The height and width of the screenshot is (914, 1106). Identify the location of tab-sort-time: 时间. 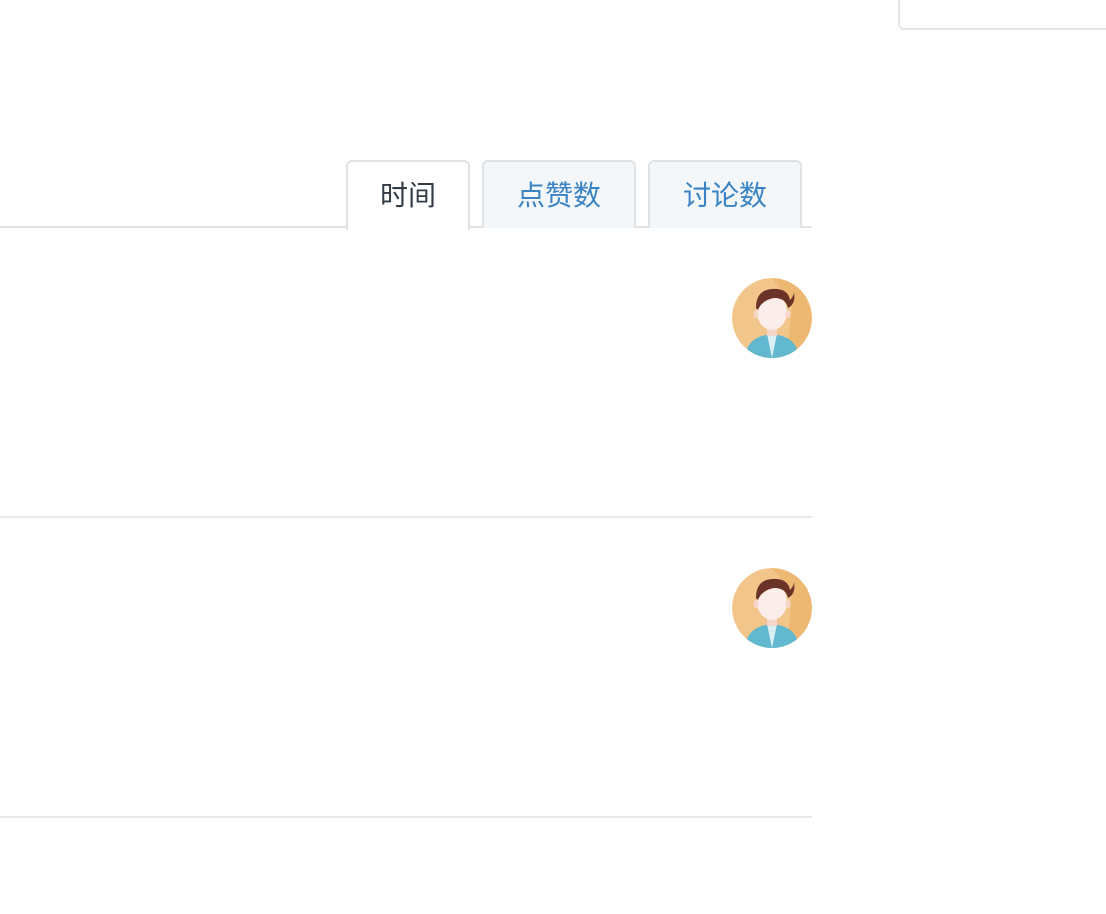
(408, 195).